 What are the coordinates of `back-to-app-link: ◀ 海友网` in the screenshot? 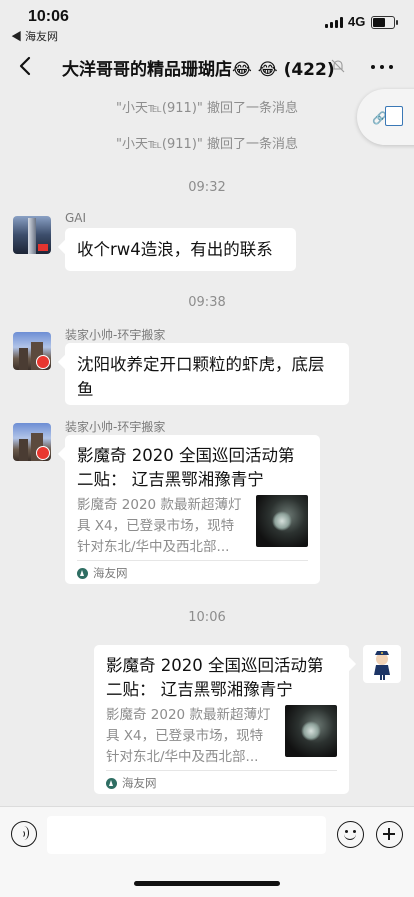 It's located at (34, 36).